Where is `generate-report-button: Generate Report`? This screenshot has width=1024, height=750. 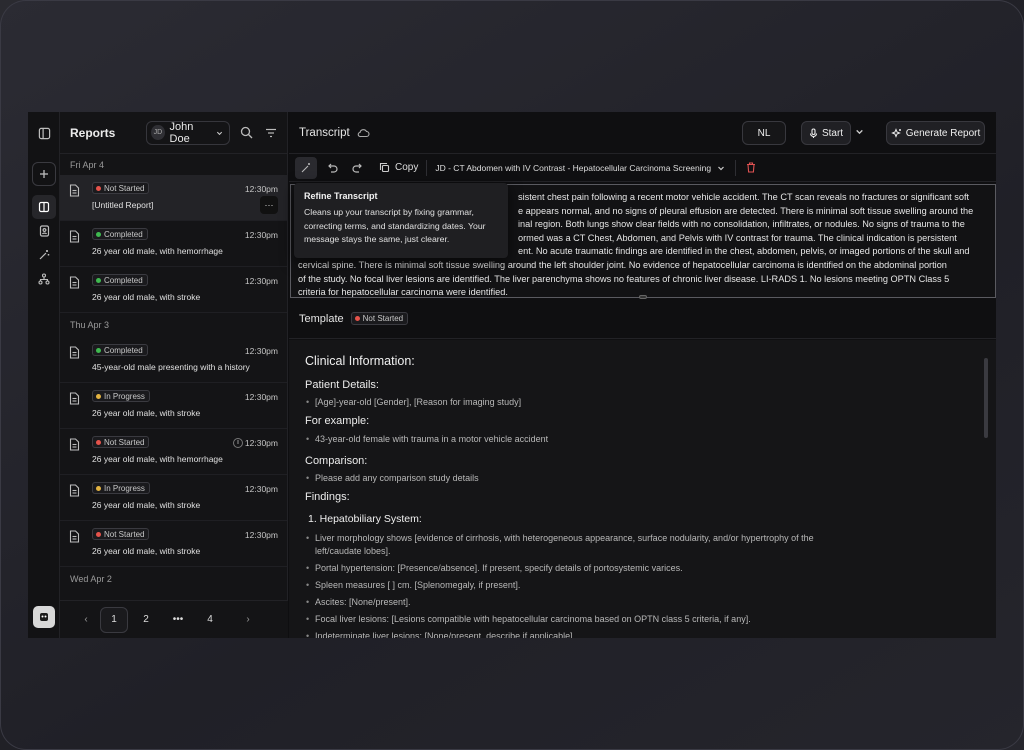
generate-report-button: Generate Report is located at coordinates (935, 133).